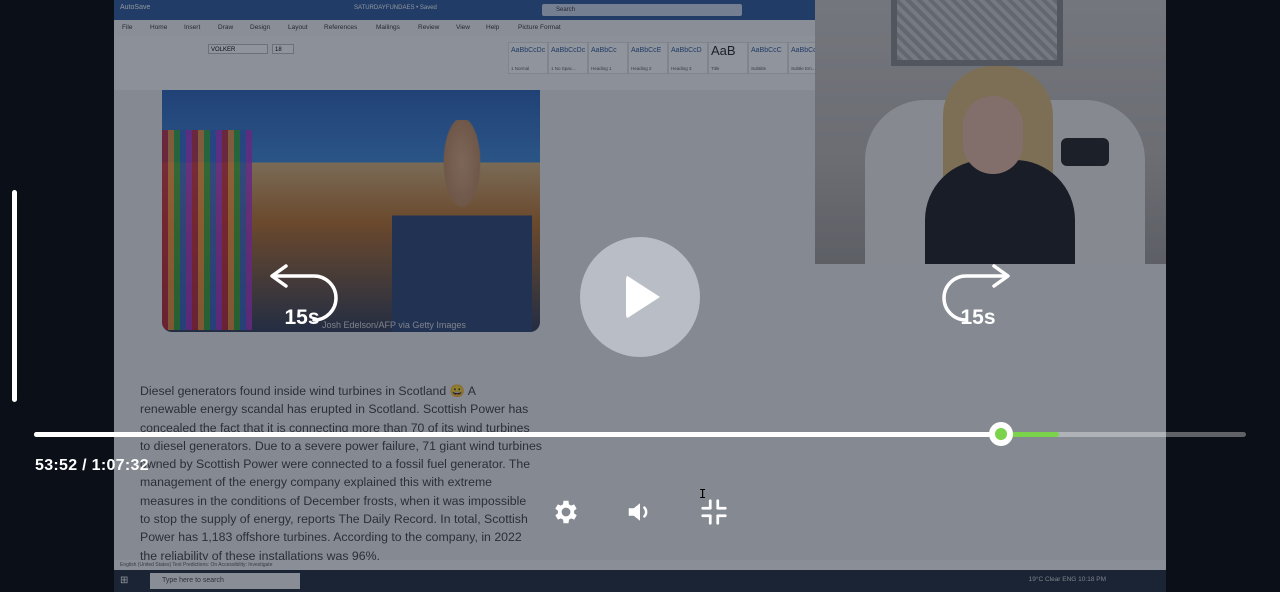 The height and width of the screenshot is (592, 1280). I want to click on rewind-15-button: 15s, so click(302, 304).